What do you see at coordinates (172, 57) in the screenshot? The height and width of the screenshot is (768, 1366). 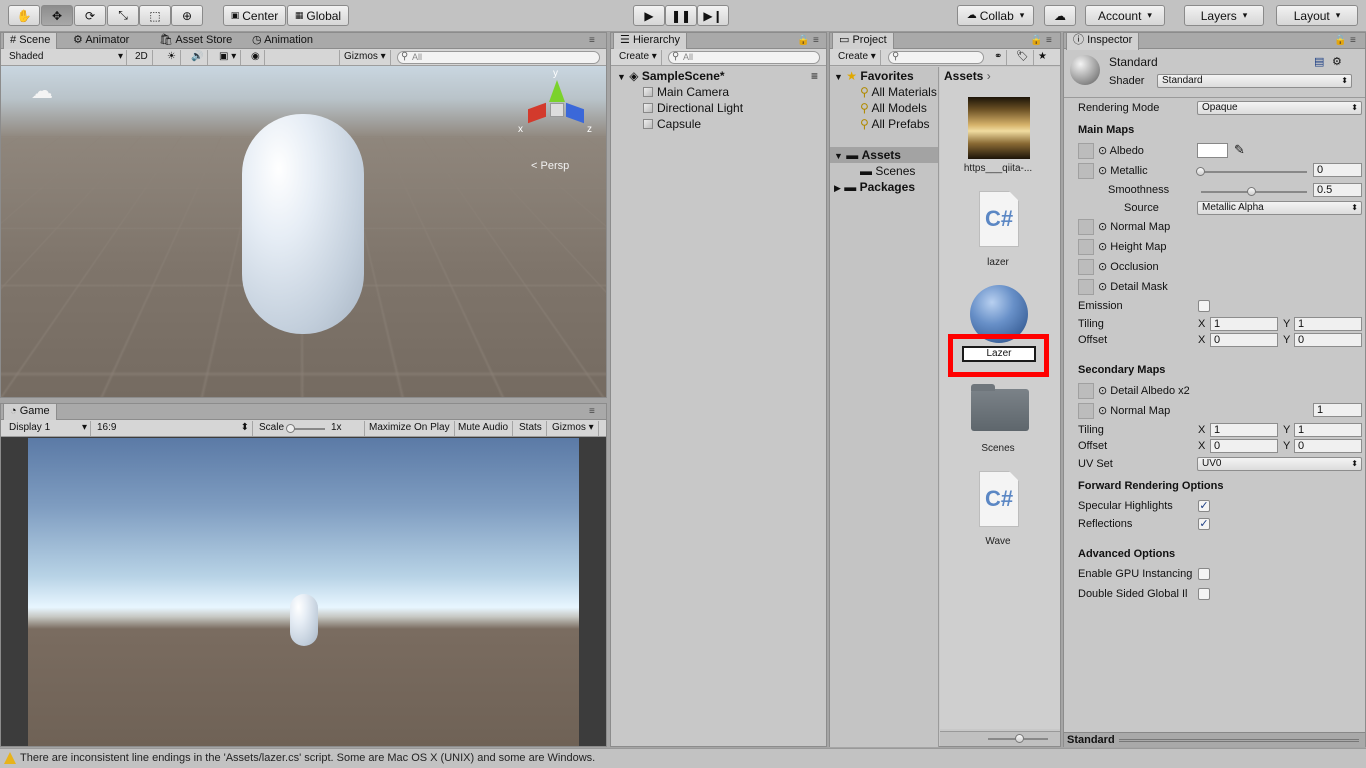 I see `lighting-toggle: ☀` at bounding box center [172, 57].